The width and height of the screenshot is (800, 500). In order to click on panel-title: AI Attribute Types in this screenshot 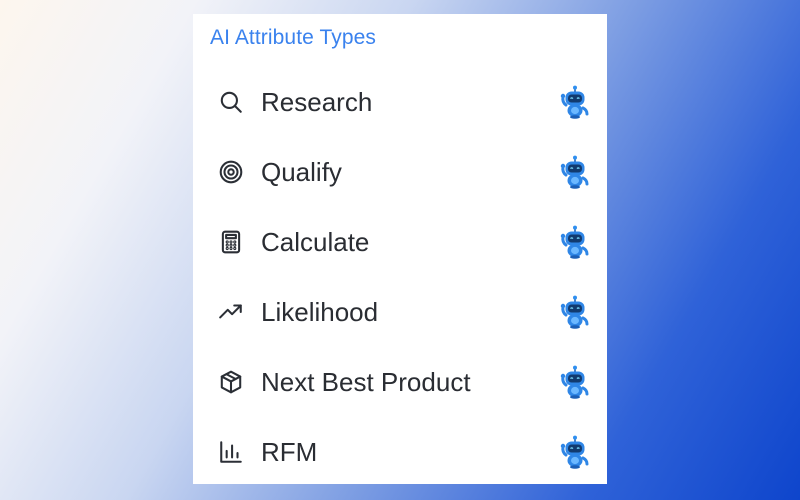, I will do `click(293, 37)`.